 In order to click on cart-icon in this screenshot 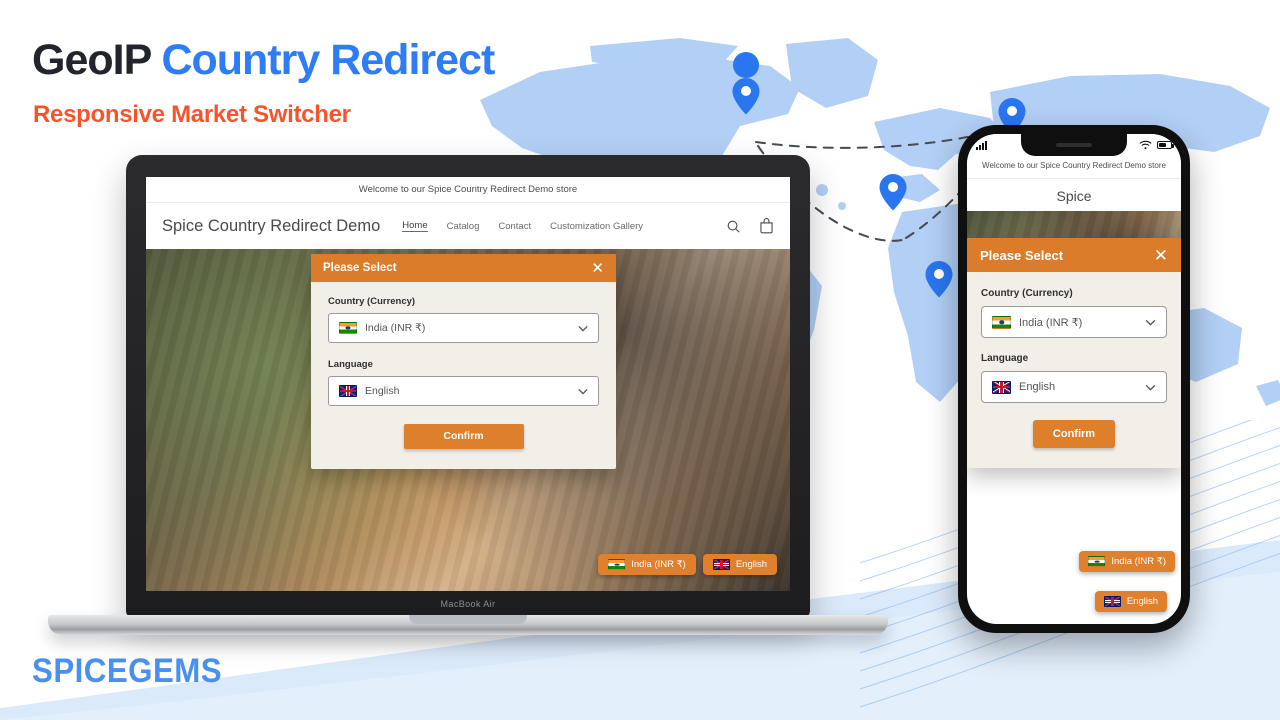, I will do `click(766, 226)`.